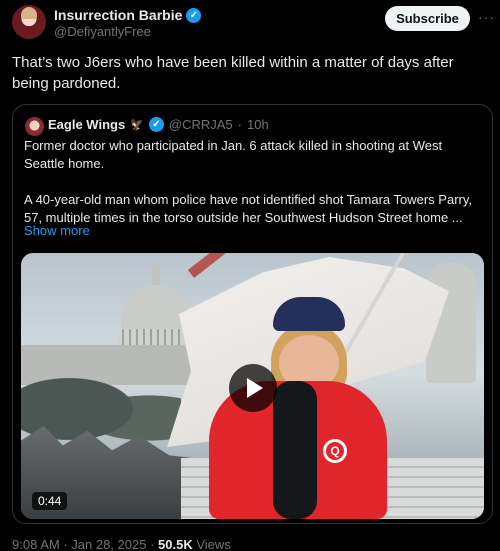 This screenshot has height=551, width=500. What do you see at coordinates (295, 450) in the screenshot?
I see `woman-scarf` at bounding box center [295, 450].